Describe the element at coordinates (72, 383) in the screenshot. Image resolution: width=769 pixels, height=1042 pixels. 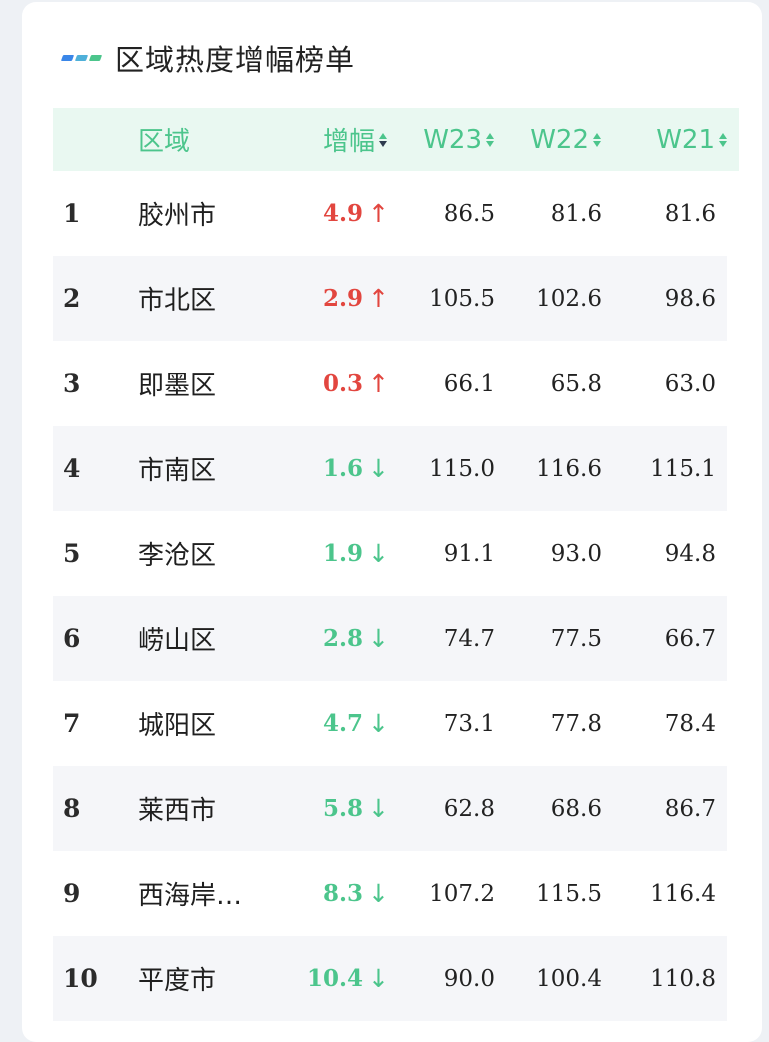
I see `rank-number: 3` at that location.